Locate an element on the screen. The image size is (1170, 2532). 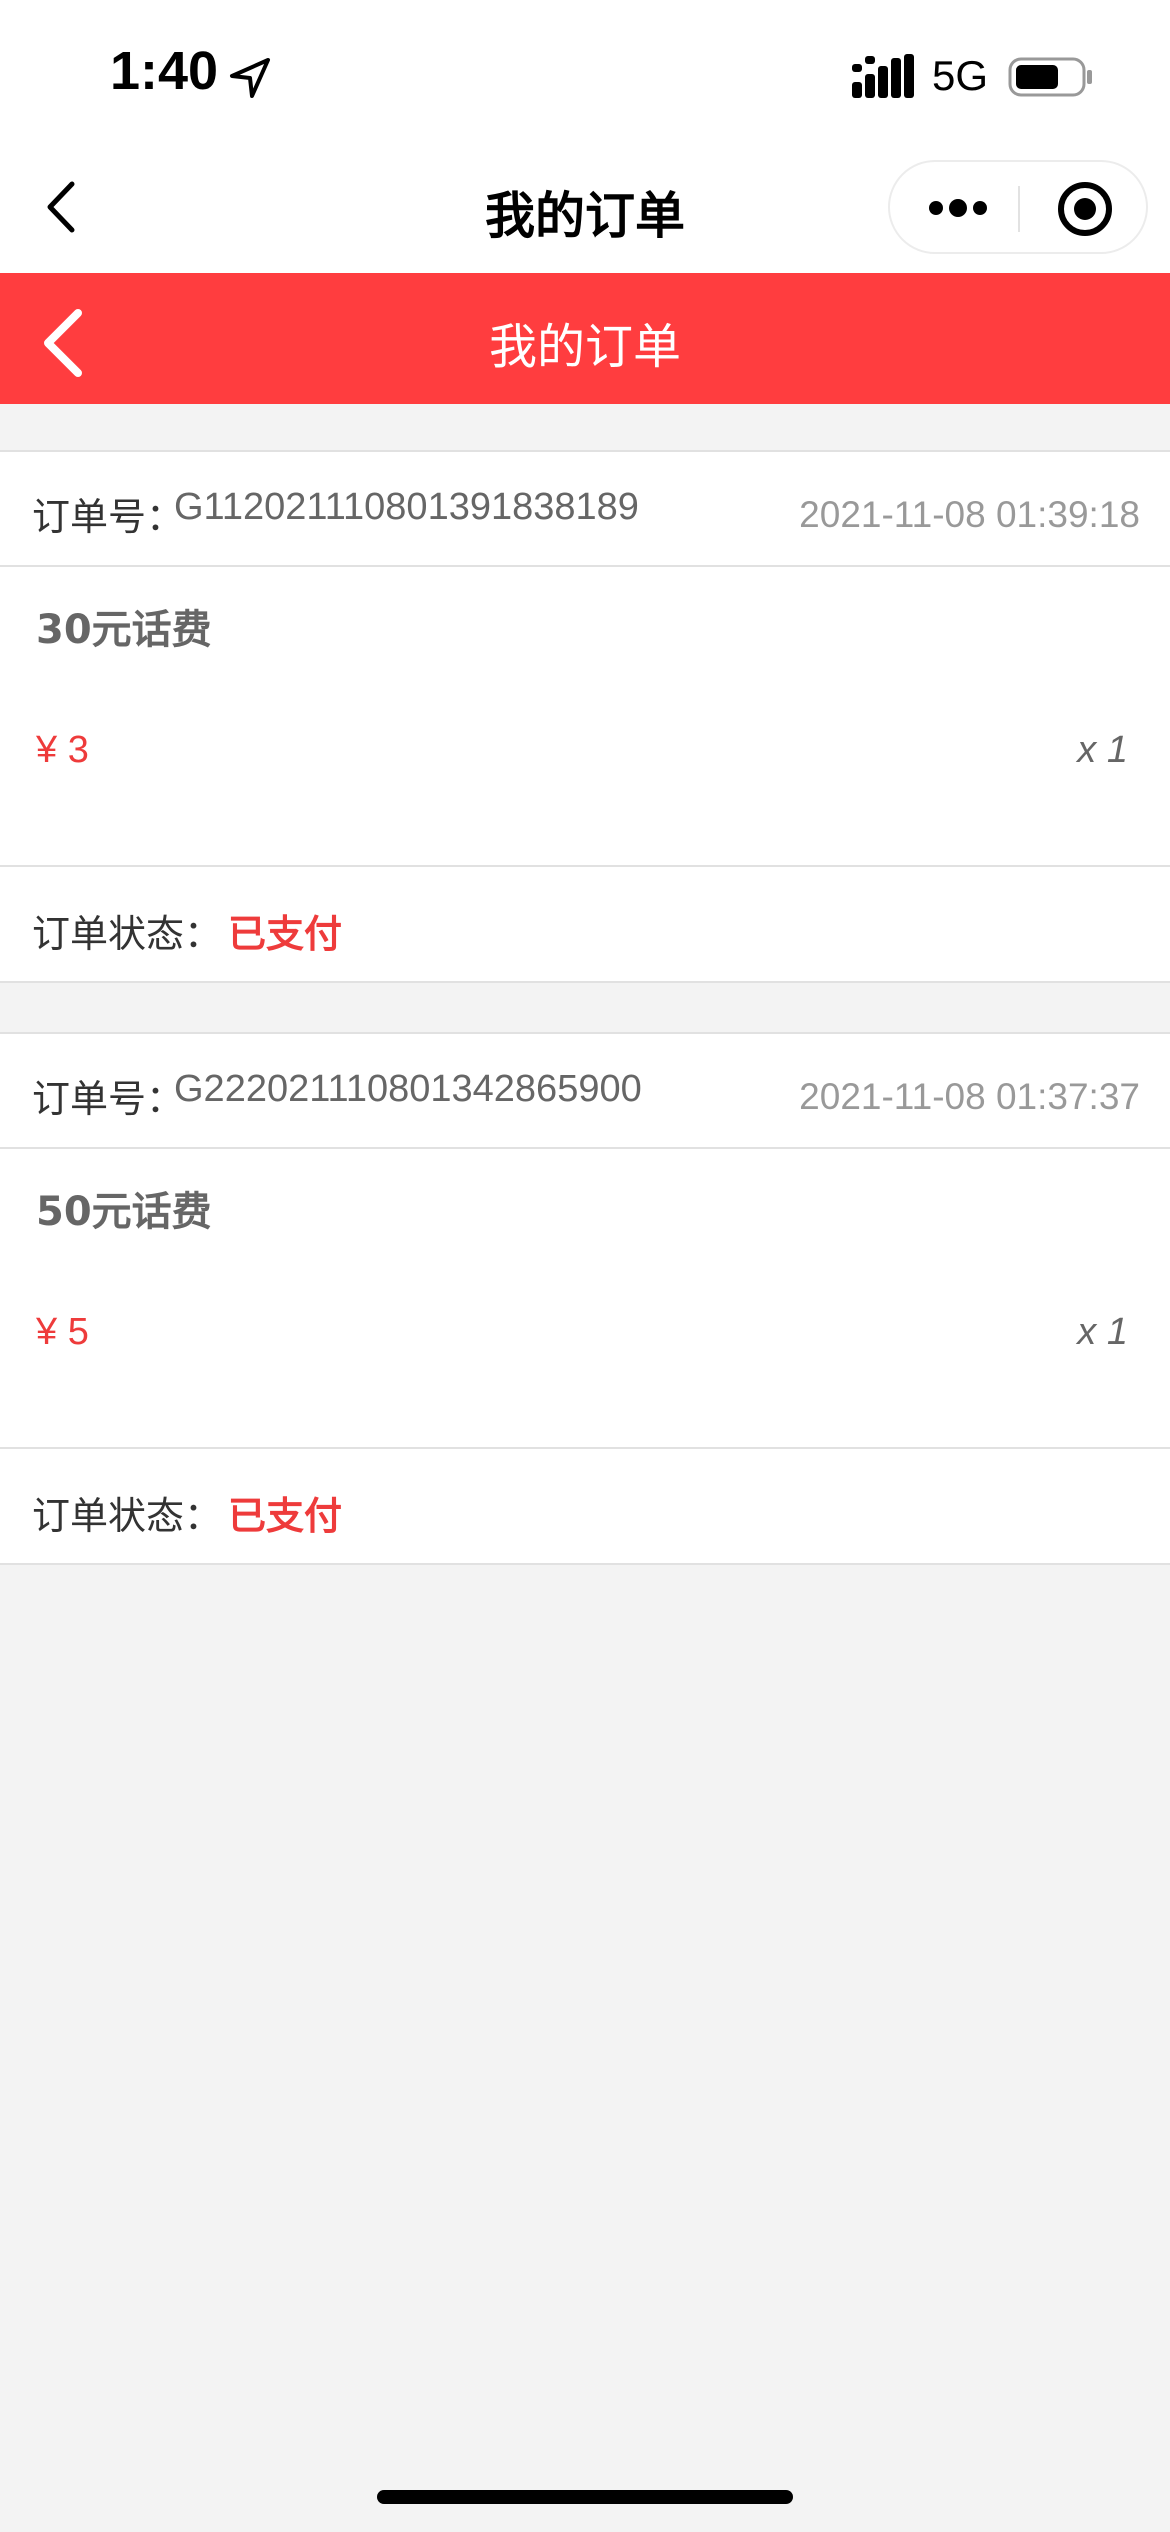
order-time: 2021-11-08 01:37:37 is located at coordinates (969, 1096).